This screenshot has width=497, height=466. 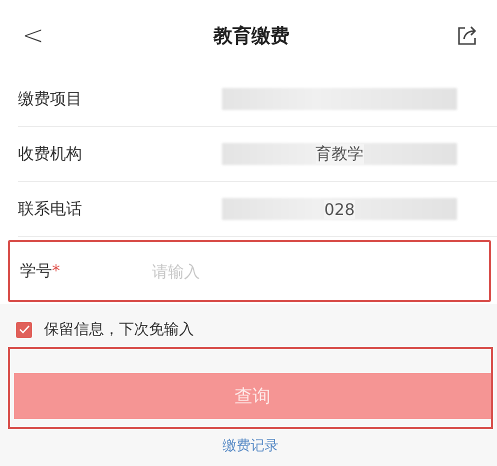 I want to click on checkbox-label: 保留信息，下次免输入, so click(x=119, y=329).